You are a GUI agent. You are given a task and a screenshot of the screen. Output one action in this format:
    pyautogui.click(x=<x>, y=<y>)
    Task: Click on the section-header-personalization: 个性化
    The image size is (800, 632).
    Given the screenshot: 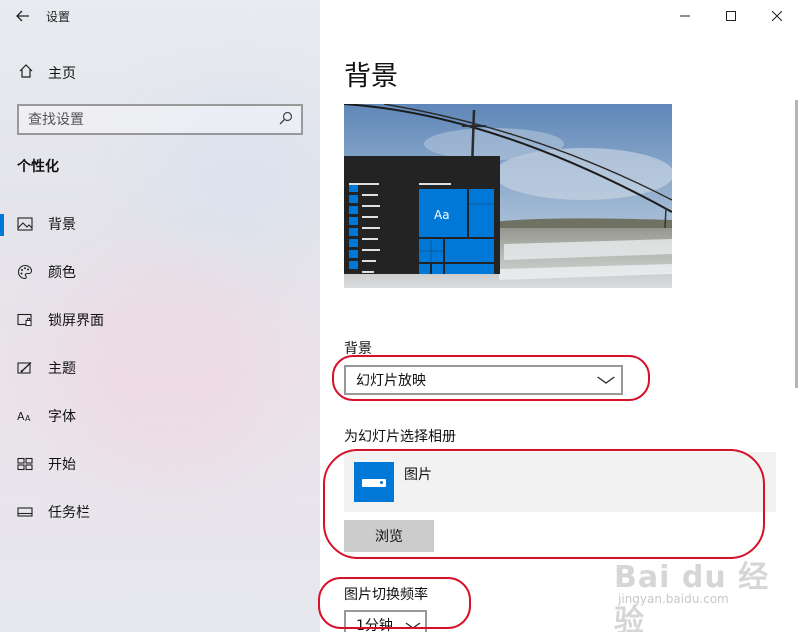 What is the action you would take?
    pyautogui.click(x=38, y=167)
    